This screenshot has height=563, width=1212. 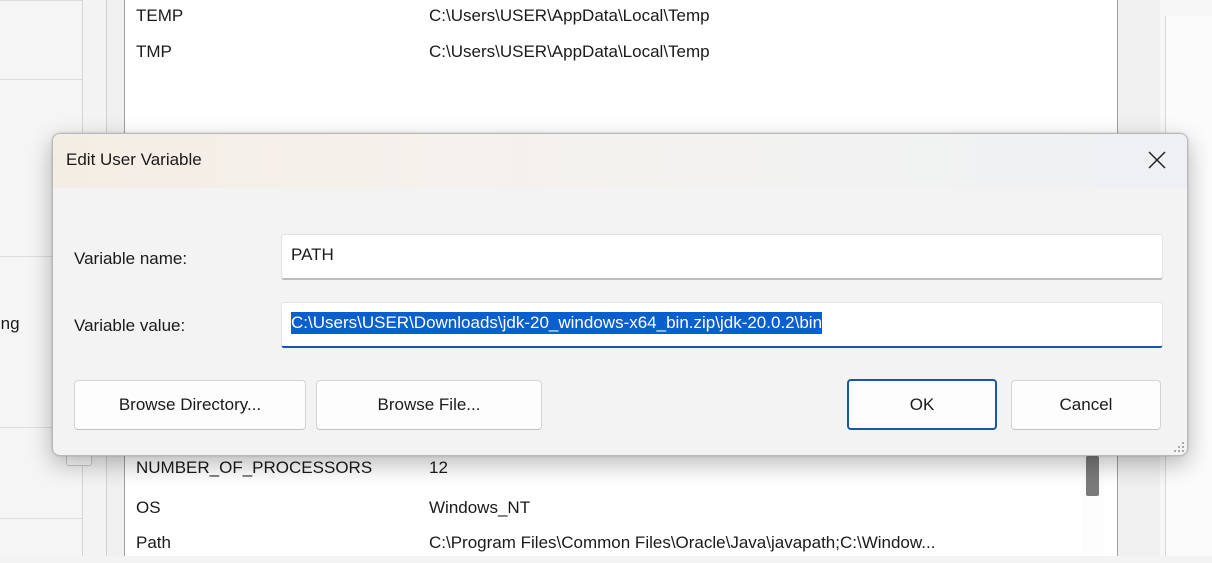 I want to click on list-item: OS Windows_NT, so click(x=605, y=510).